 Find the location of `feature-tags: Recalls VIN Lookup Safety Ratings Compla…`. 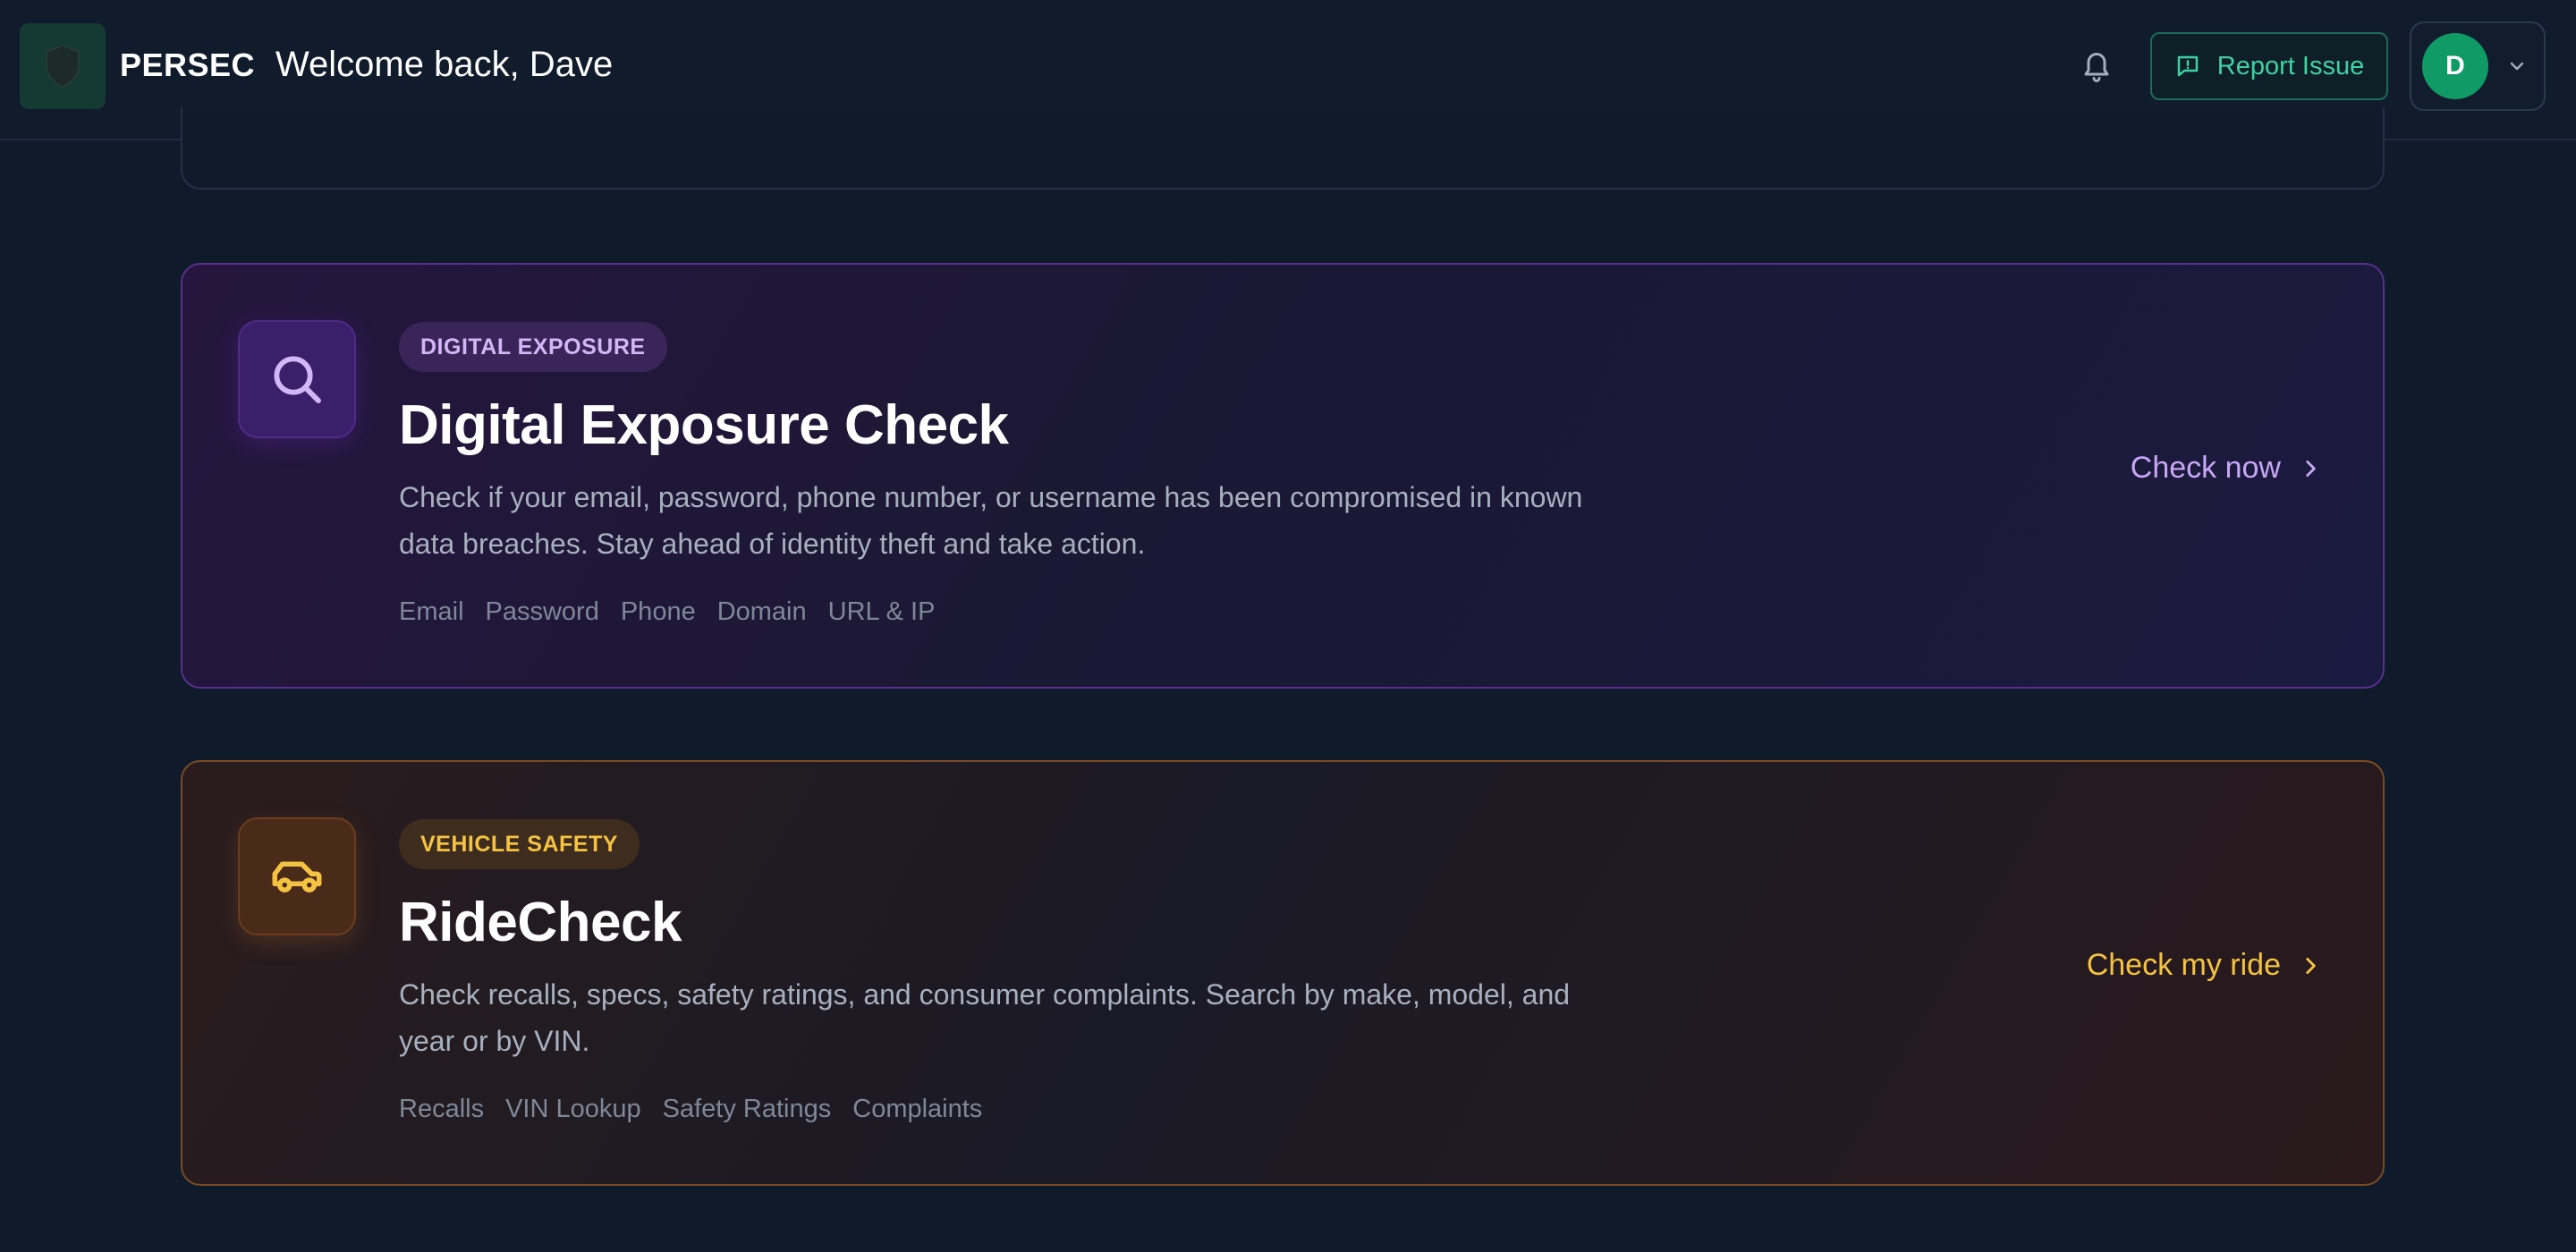

feature-tags: Recalls VIN Lookup Safety Ratings Compla… is located at coordinates (690, 1109).